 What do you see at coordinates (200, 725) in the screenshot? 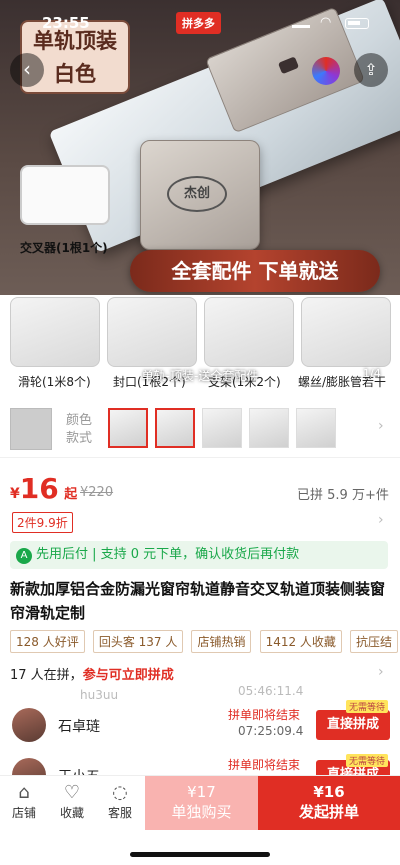
I see `group-row: 石卓琏 拼单即将结束 07:25:09.4 直接拼成 无需等待` at bounding box center [200, 725].